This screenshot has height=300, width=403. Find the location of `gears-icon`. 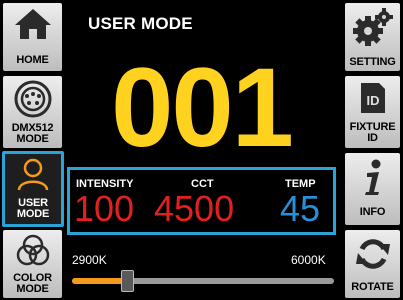

gears-icon is located at coordinates (372, 27).